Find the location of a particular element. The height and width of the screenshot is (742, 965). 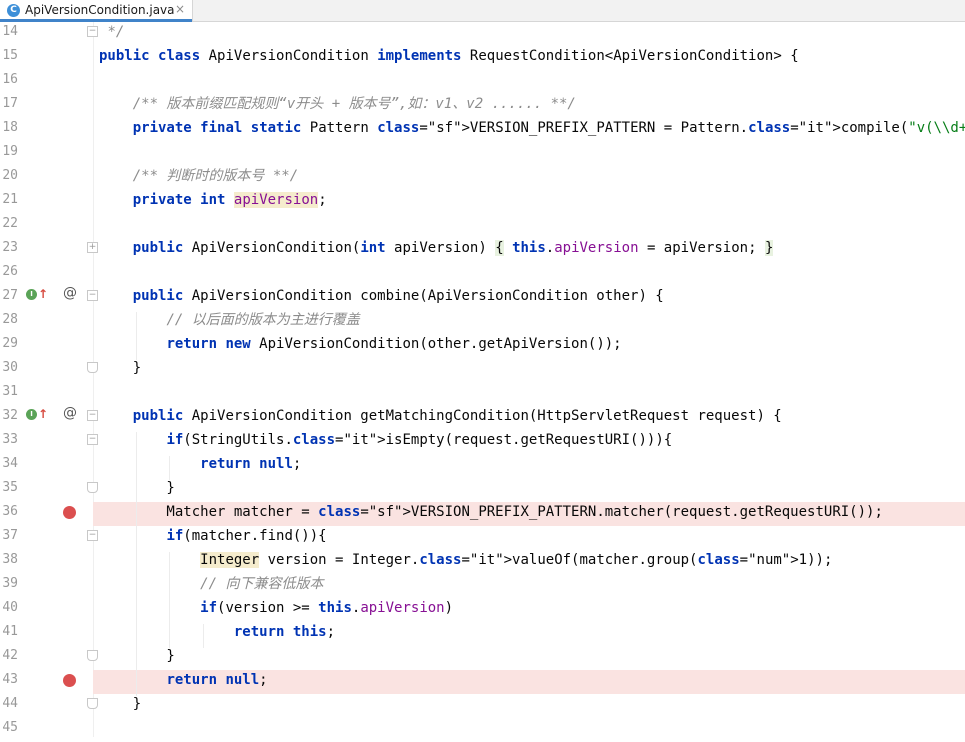

line-number: 28 is located at coordinates (9, 320).